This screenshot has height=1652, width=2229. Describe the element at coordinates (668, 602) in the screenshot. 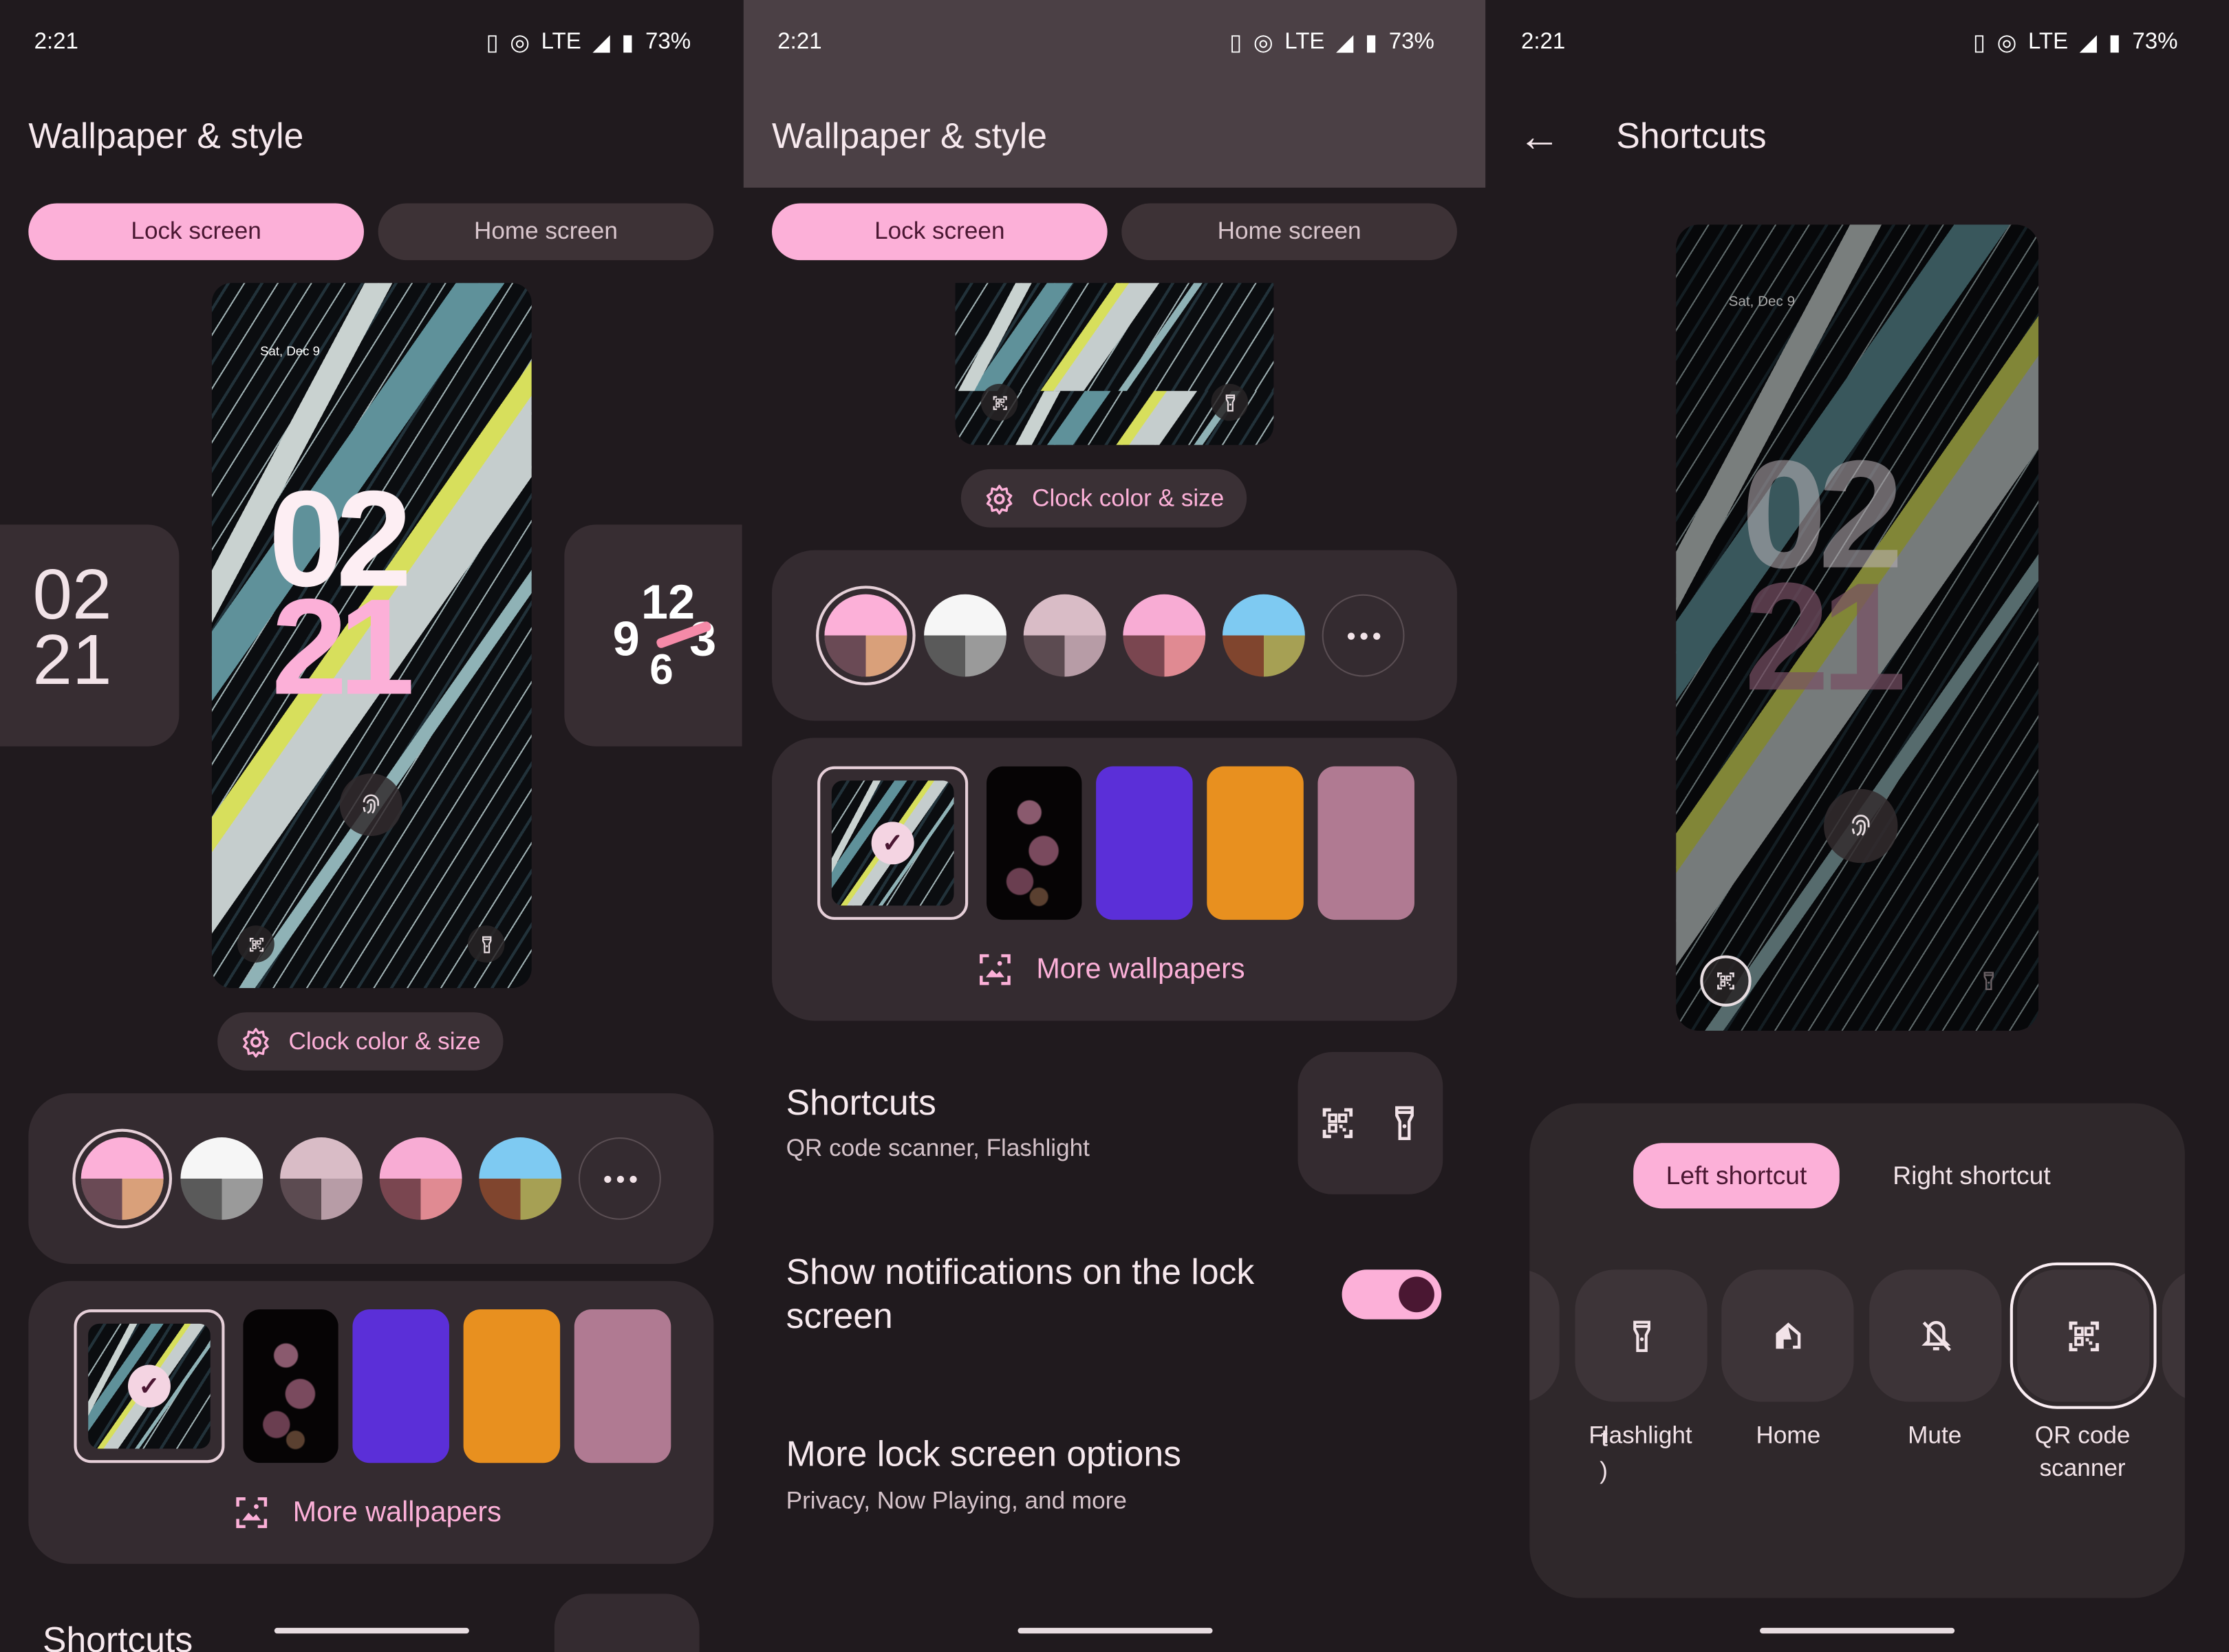

I see `clock-numeral-12: 12` at that location.